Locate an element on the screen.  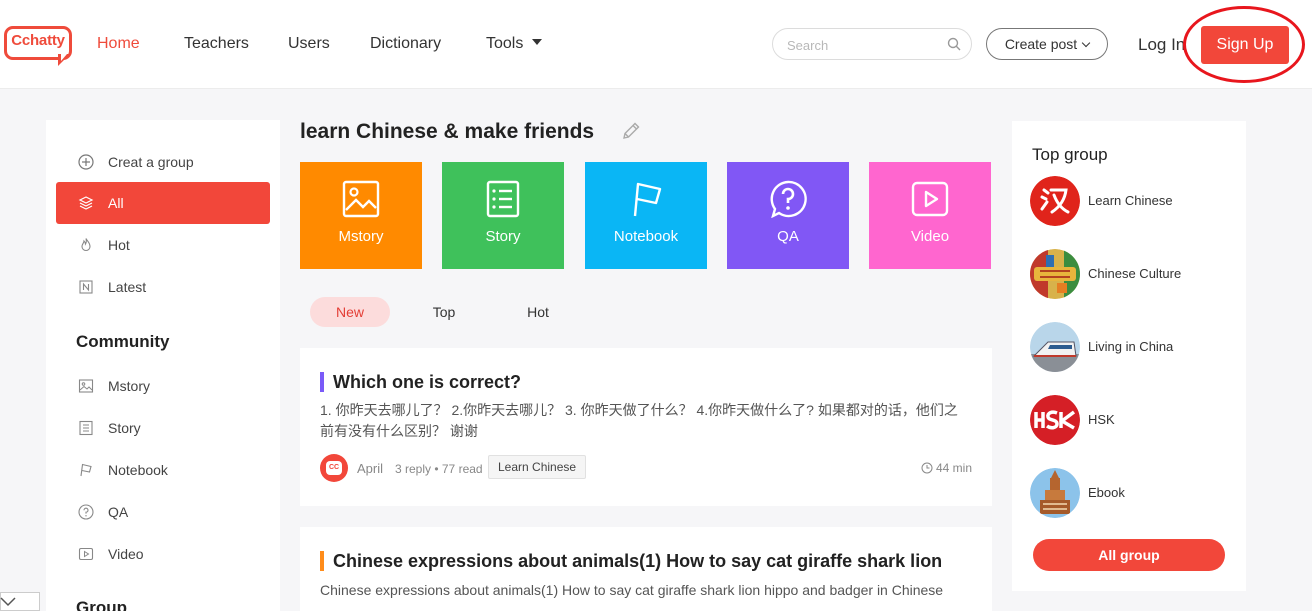
search-input is located at coordinates (862, 45).